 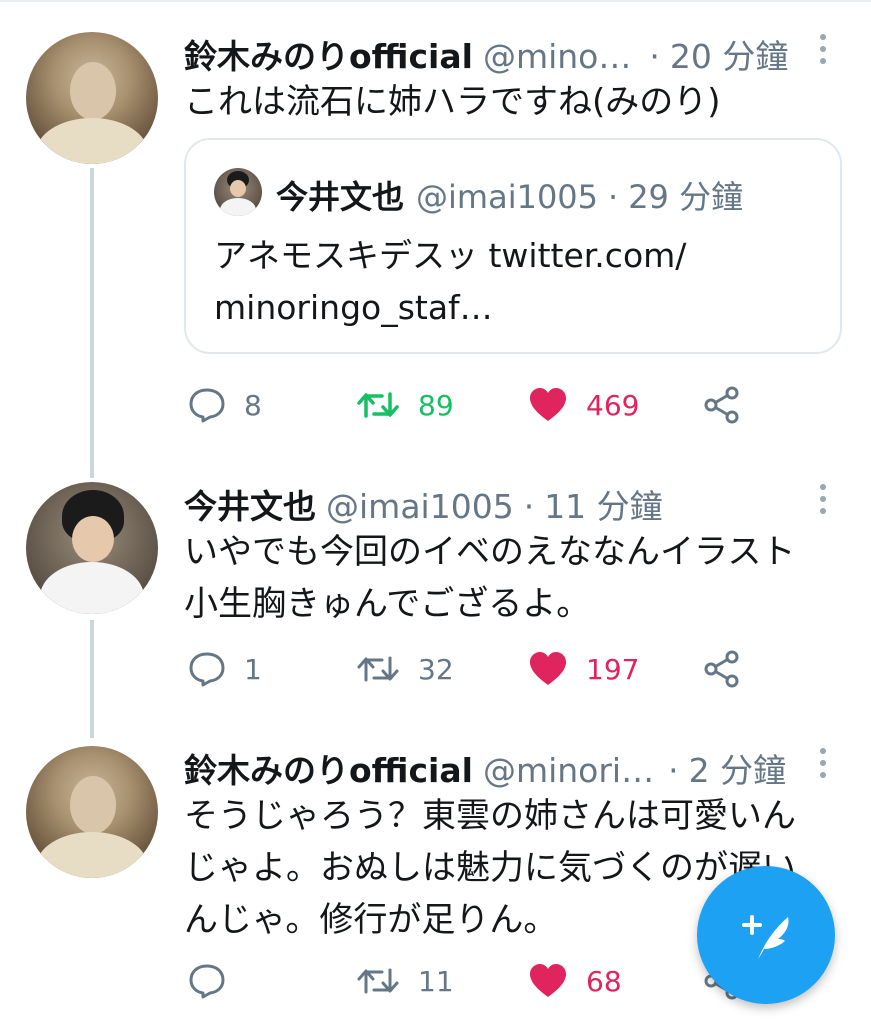 I want to click on tweet-text-line: じゃよ。おぬしは魅力に気づくのが遅い, so click(x=490, y=868).